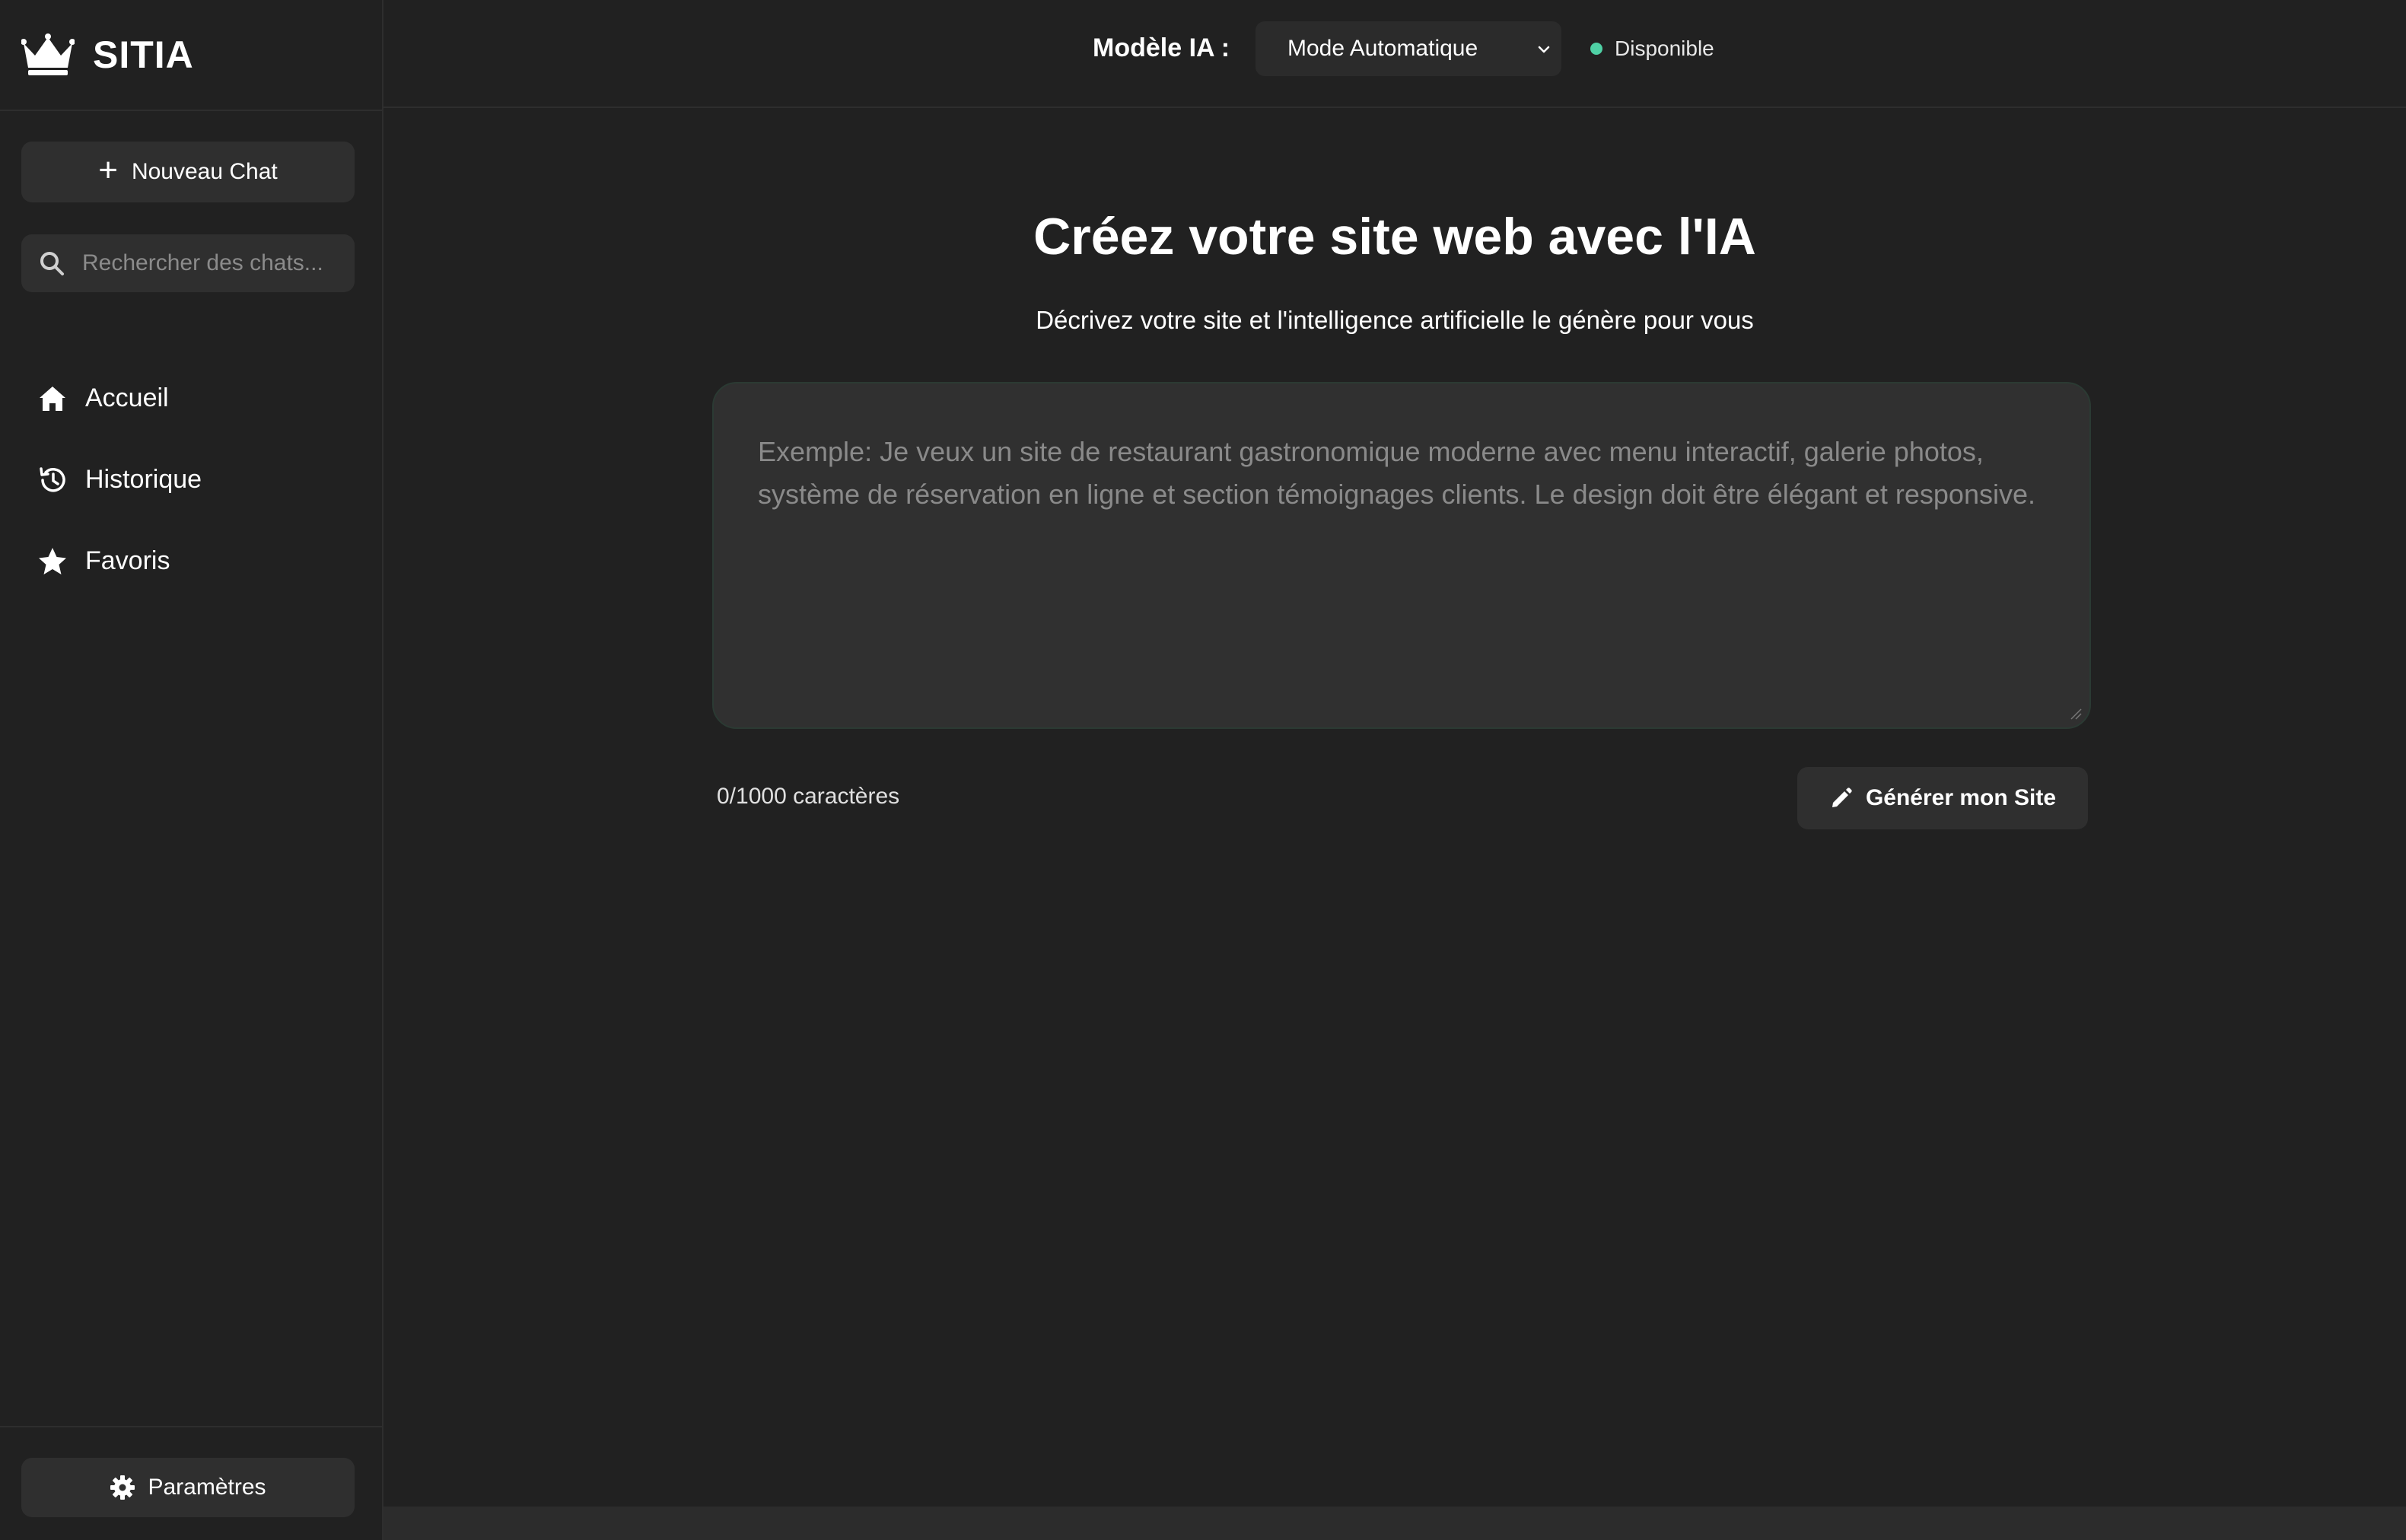 The width and height of the screenshot is (2406, 1540). Describe the element at coordinates (1382, 48) in the screenshot. I see `model-select-value: Mode Automatique` at that location.